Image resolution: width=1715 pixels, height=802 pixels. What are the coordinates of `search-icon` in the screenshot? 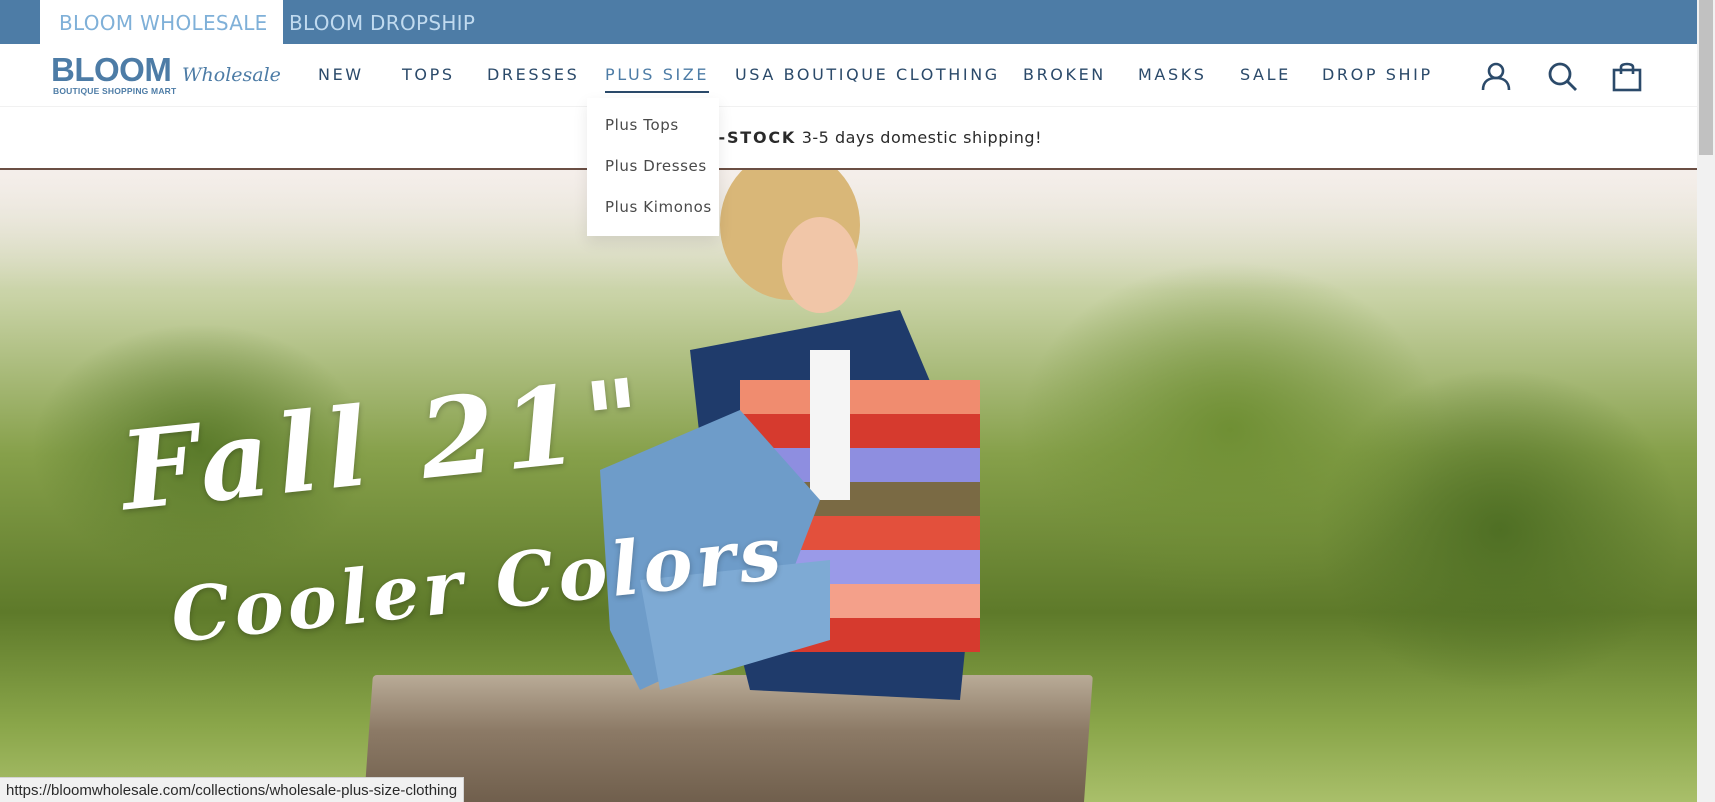 It's located at (1562, 76).